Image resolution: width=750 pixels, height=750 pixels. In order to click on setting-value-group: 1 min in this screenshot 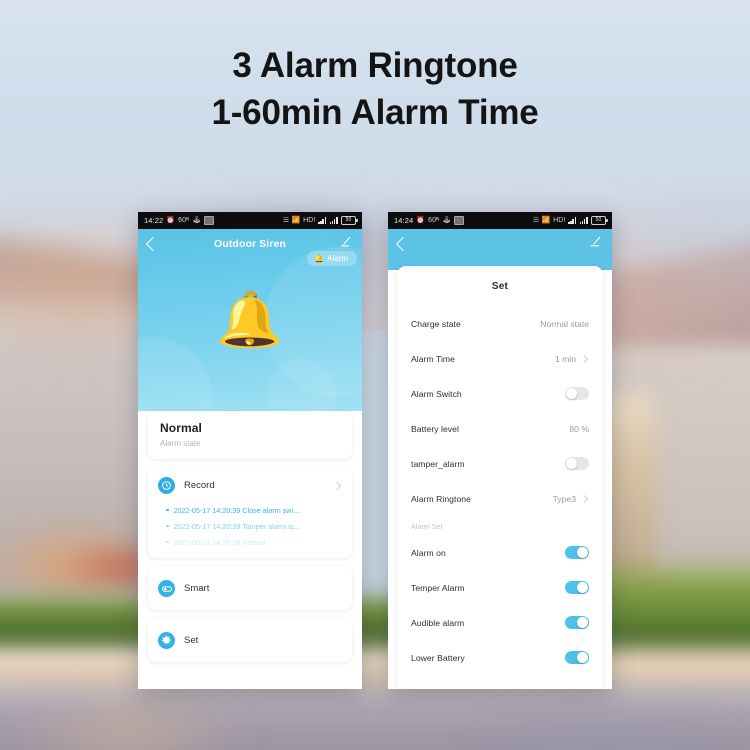, I will do `click(572, 359)`.